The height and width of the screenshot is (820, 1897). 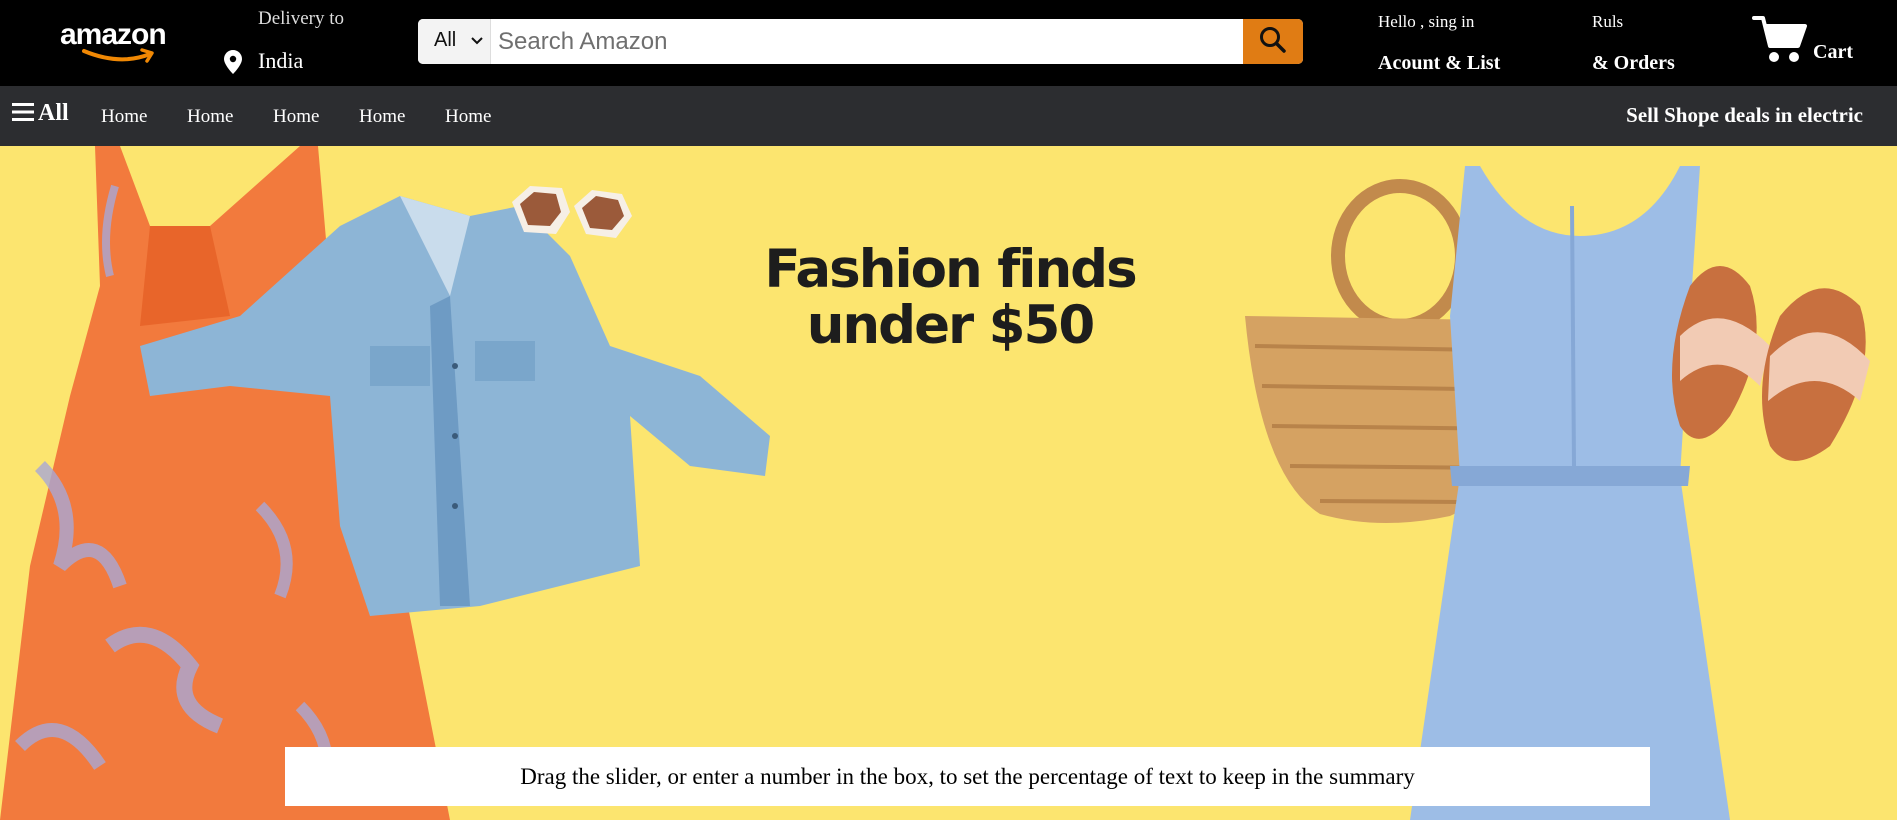 What do you see at coordinates (53, 113) in the screenshot?
I see `all-menu-label: All` at bounding box center [53, 113].